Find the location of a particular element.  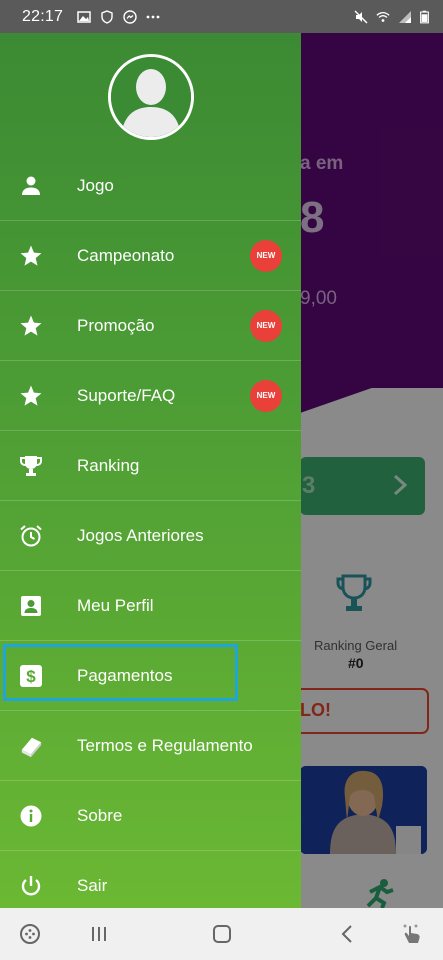

profile-card-icon is located at coordinates (31, 606).